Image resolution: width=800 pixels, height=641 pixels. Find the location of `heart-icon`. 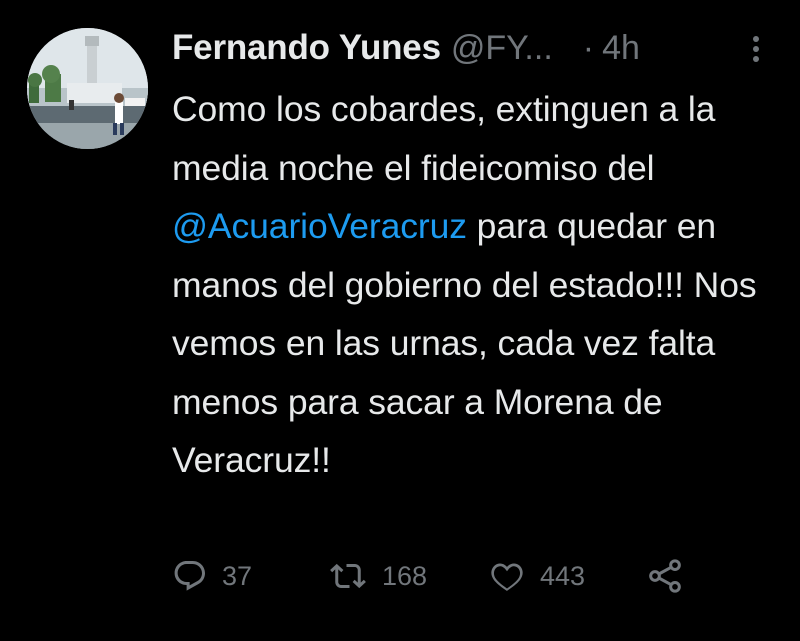

heart-icon is located at coordinates (507, 576).